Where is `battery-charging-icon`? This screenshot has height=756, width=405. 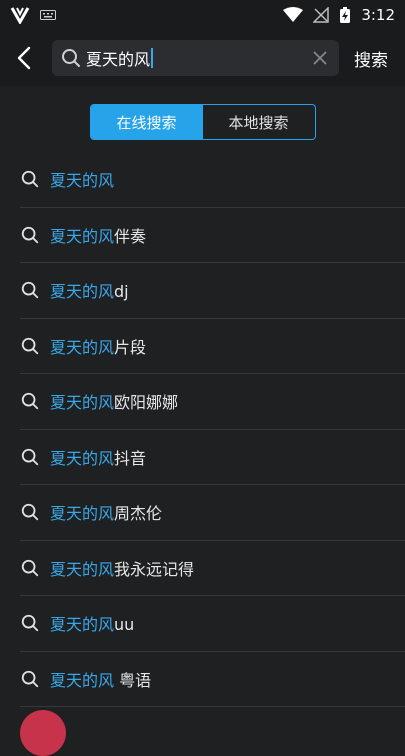 battery-charging-icon is located at coordinates (345, 15).